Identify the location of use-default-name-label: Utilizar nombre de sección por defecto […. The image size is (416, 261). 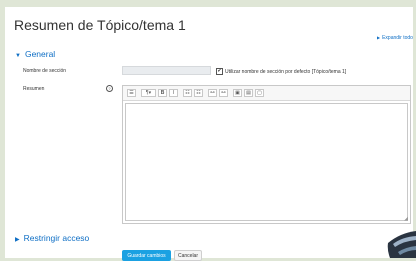
(286, 71).